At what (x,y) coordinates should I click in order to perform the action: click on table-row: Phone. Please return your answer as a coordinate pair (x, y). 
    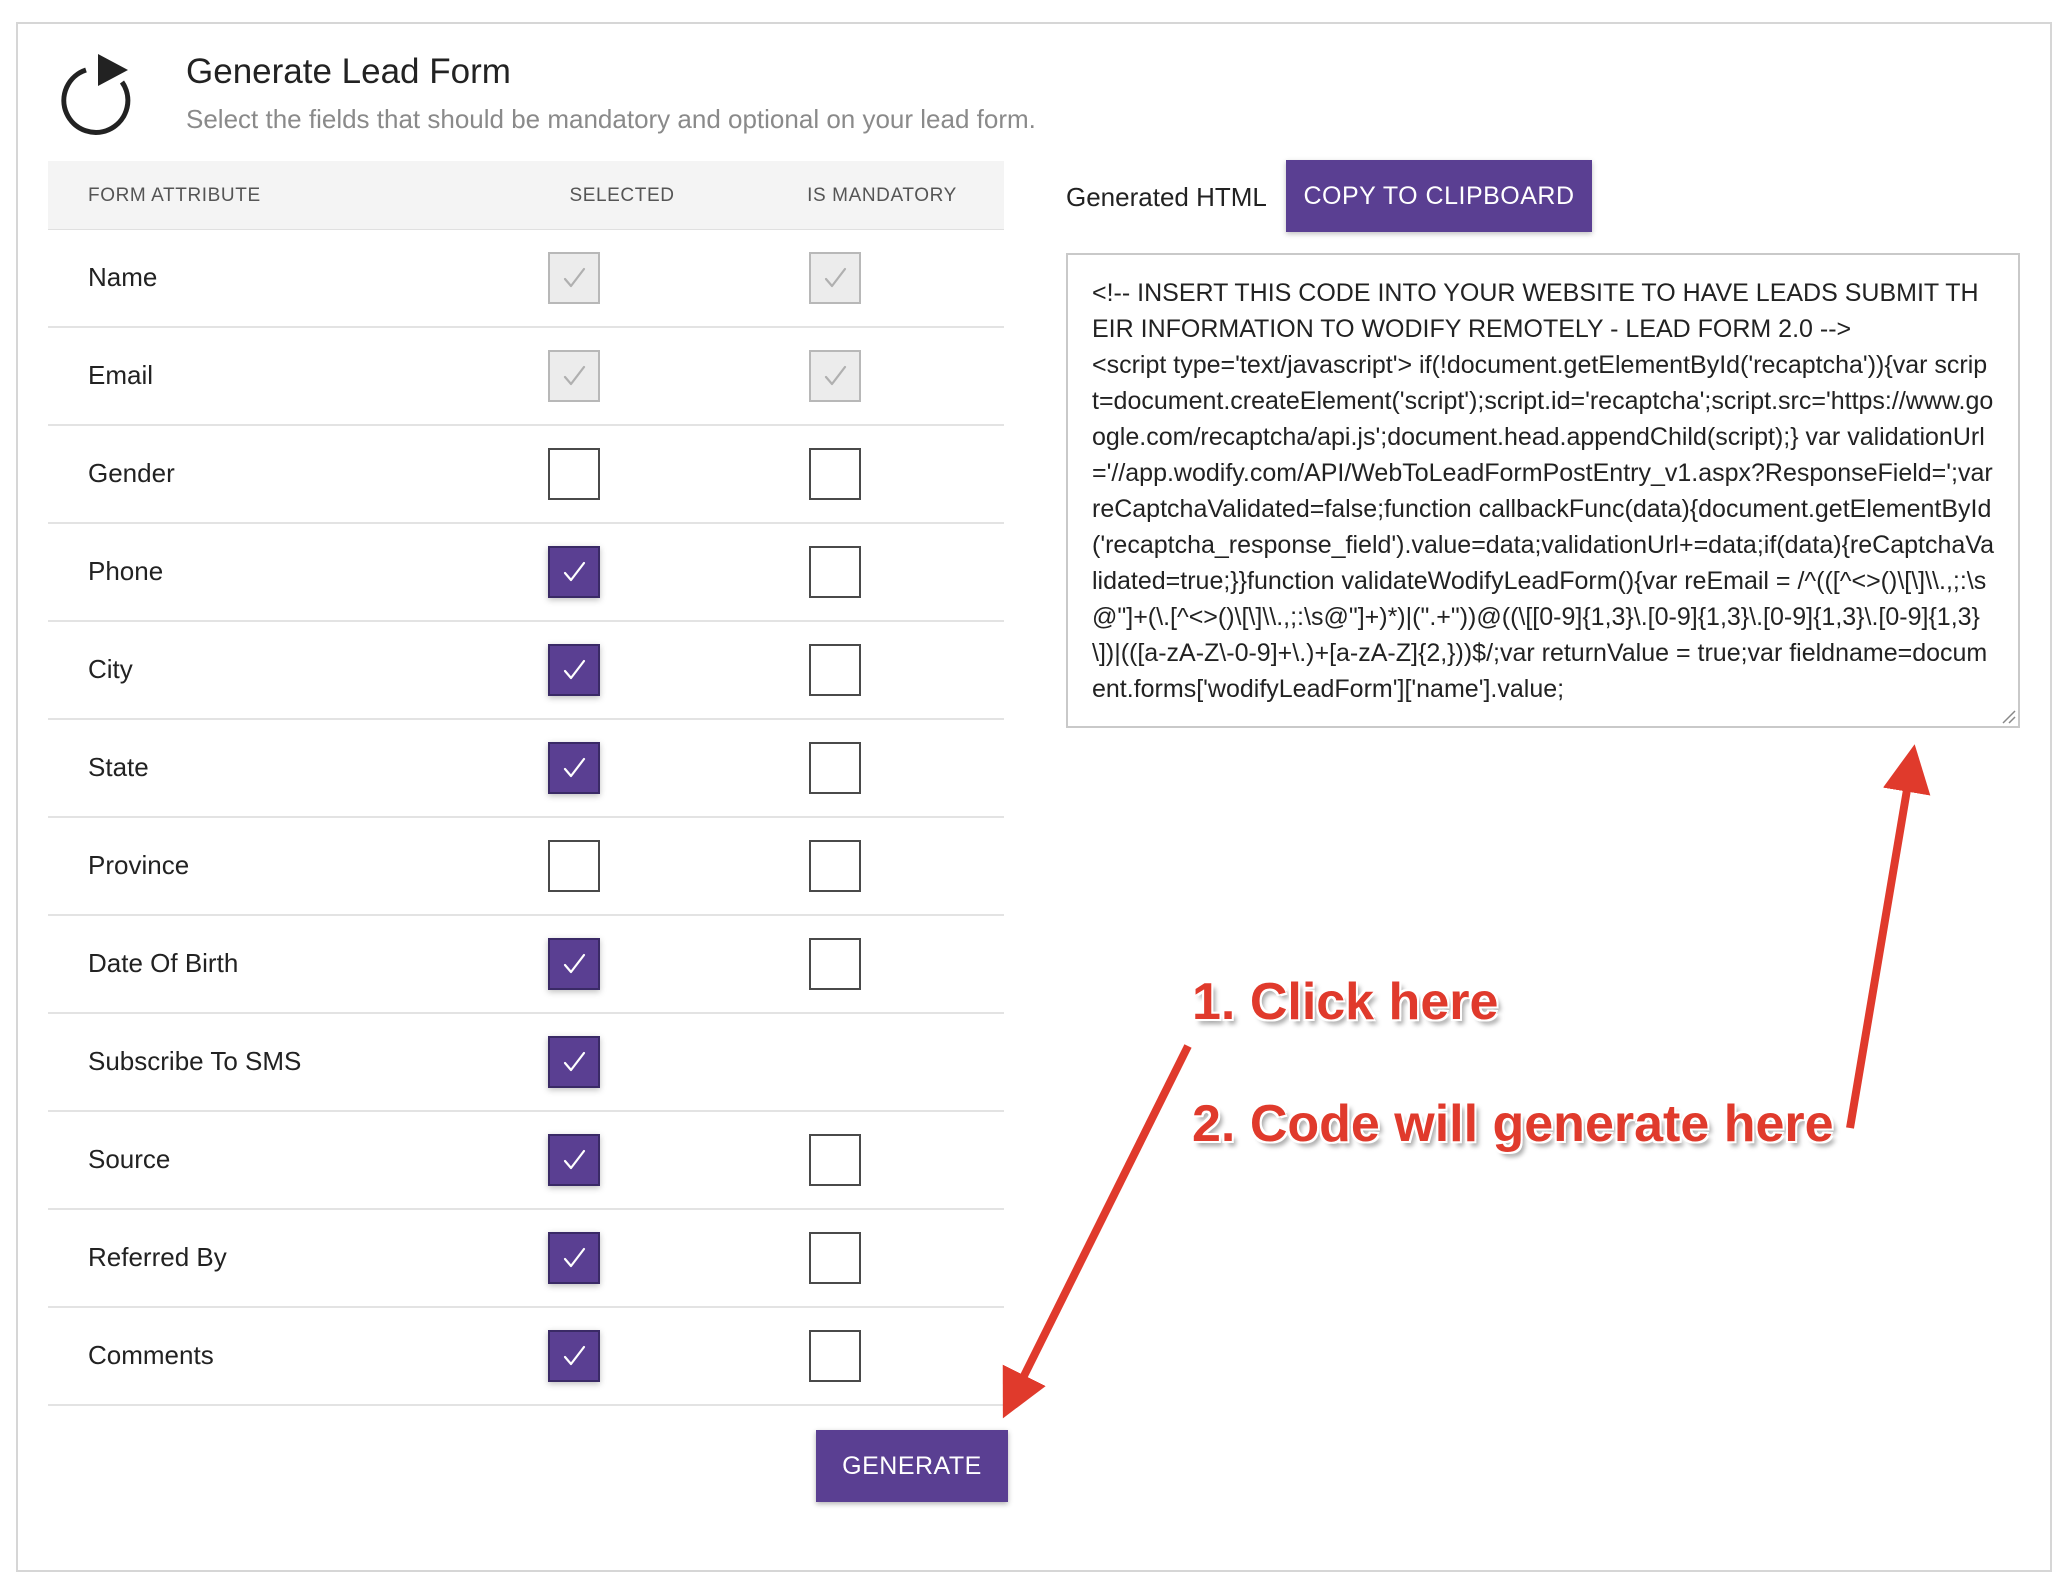
    Looking at the image, I should click on (526, 573).